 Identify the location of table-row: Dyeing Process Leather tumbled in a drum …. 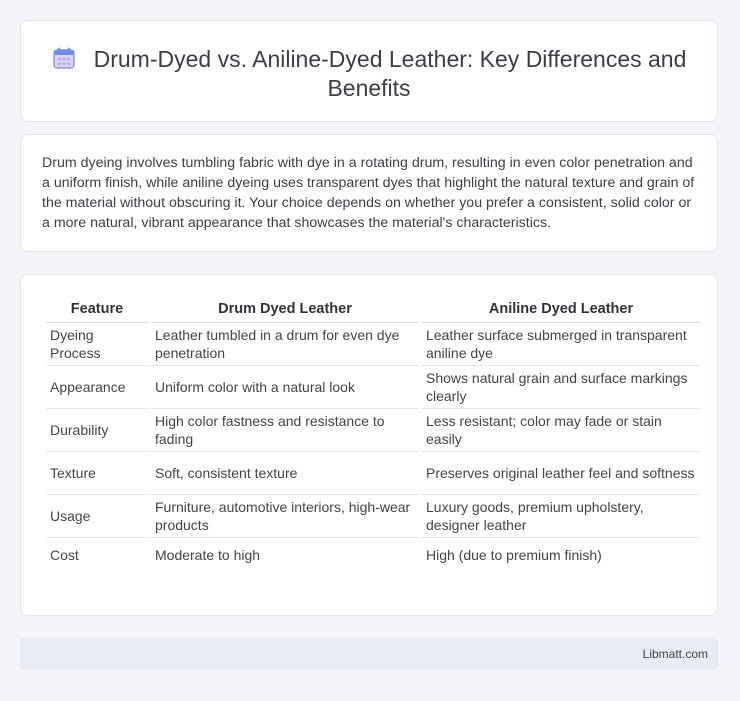
(373, 344).